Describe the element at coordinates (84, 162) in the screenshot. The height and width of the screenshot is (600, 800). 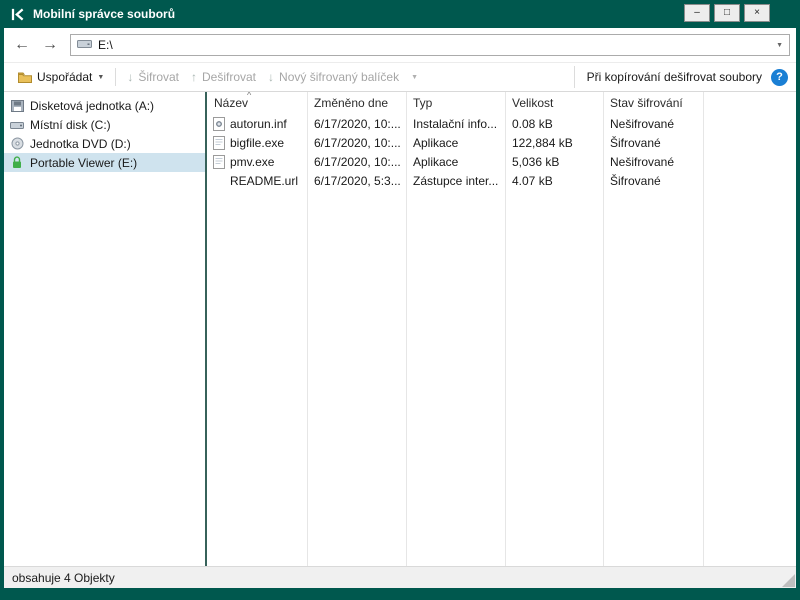
I see `sidebar-item-label: Portable Viewer (E:)` at that location.